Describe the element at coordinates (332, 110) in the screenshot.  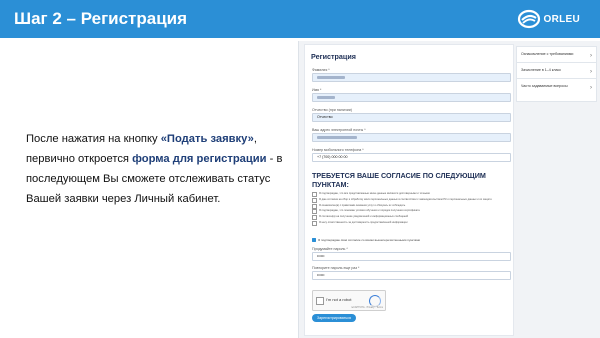
I see `field-label-patronymic: Отчество (при наличии)` at that location.